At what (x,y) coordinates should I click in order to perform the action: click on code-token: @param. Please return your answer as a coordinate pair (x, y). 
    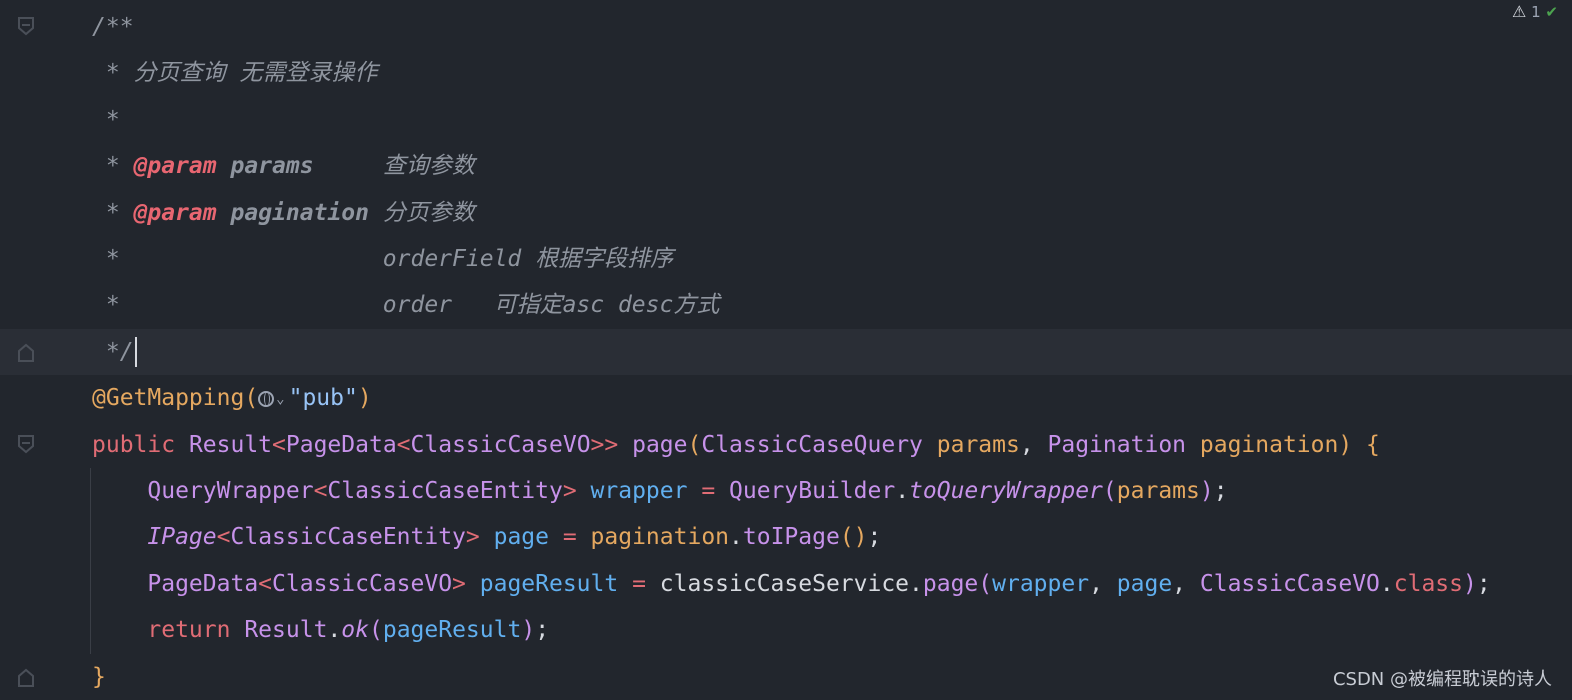
    Looking at the image, I should click on (175, 166).